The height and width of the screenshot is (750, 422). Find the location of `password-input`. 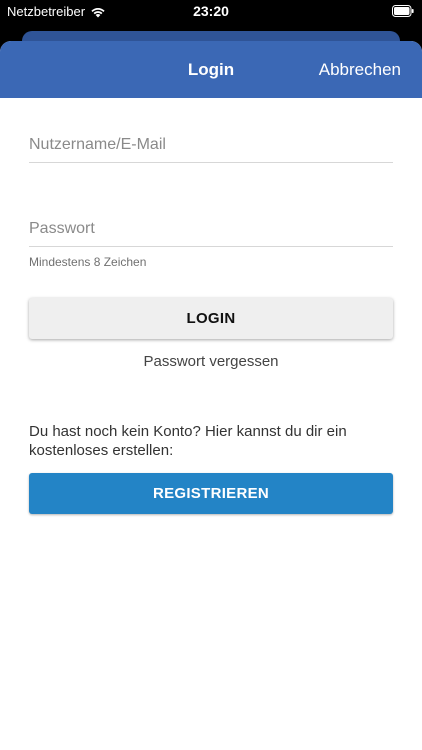

password-input is located at coordinates (211, 233).